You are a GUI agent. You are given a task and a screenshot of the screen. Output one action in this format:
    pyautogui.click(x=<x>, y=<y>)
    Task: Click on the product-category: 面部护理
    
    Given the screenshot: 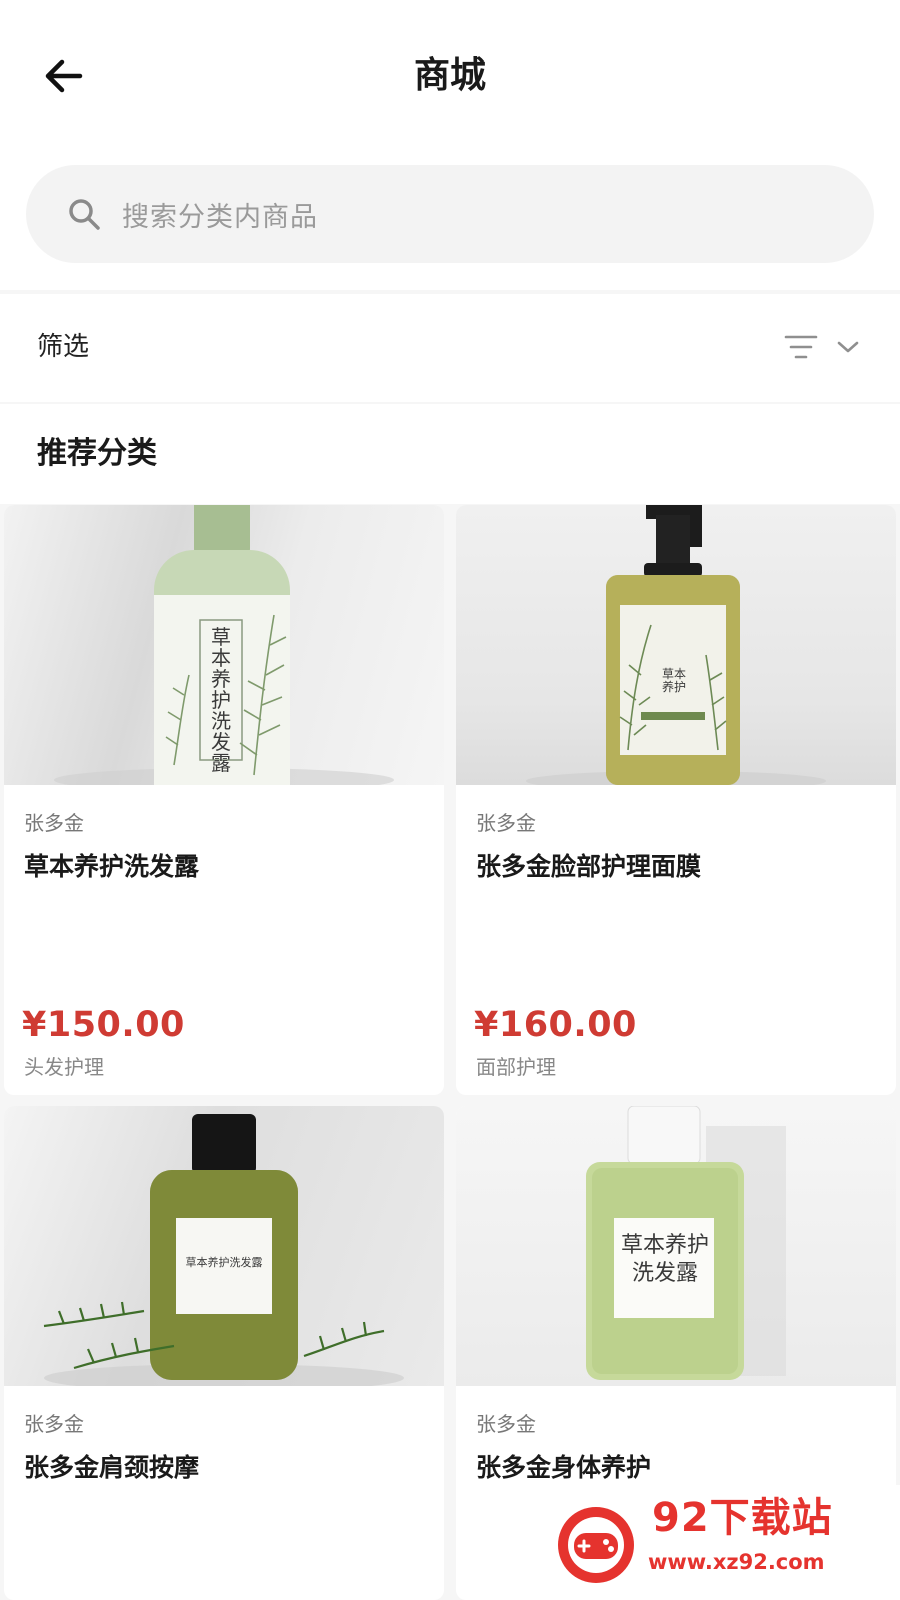 What is the action you would take?
    pyautogui.click(x=516, y=1067)
    